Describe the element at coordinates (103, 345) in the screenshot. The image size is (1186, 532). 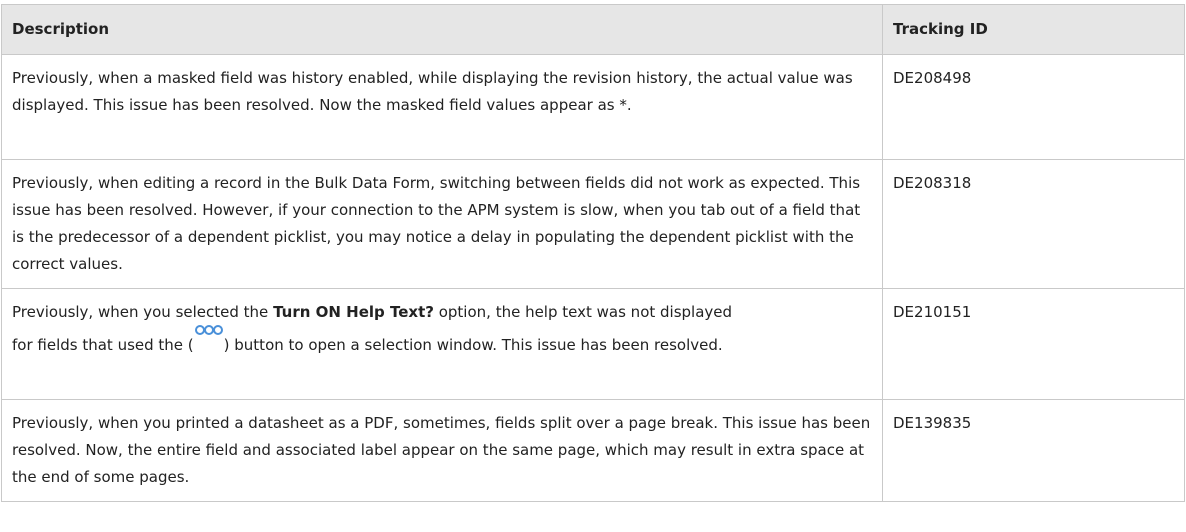
I see `description-text: for fields that used the (` at that location.